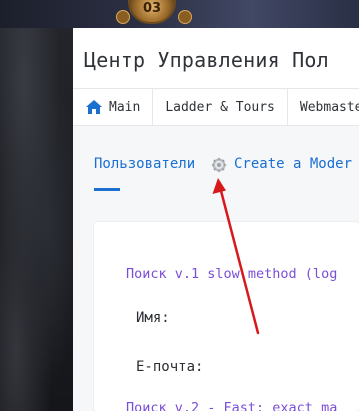 Image resolution: width=359 pixels, height=411 pixels. What do you see at coordinates (144, 164) in the screenshot?
I see `tab-users: Пользователи` at bounding box center [144, 164].